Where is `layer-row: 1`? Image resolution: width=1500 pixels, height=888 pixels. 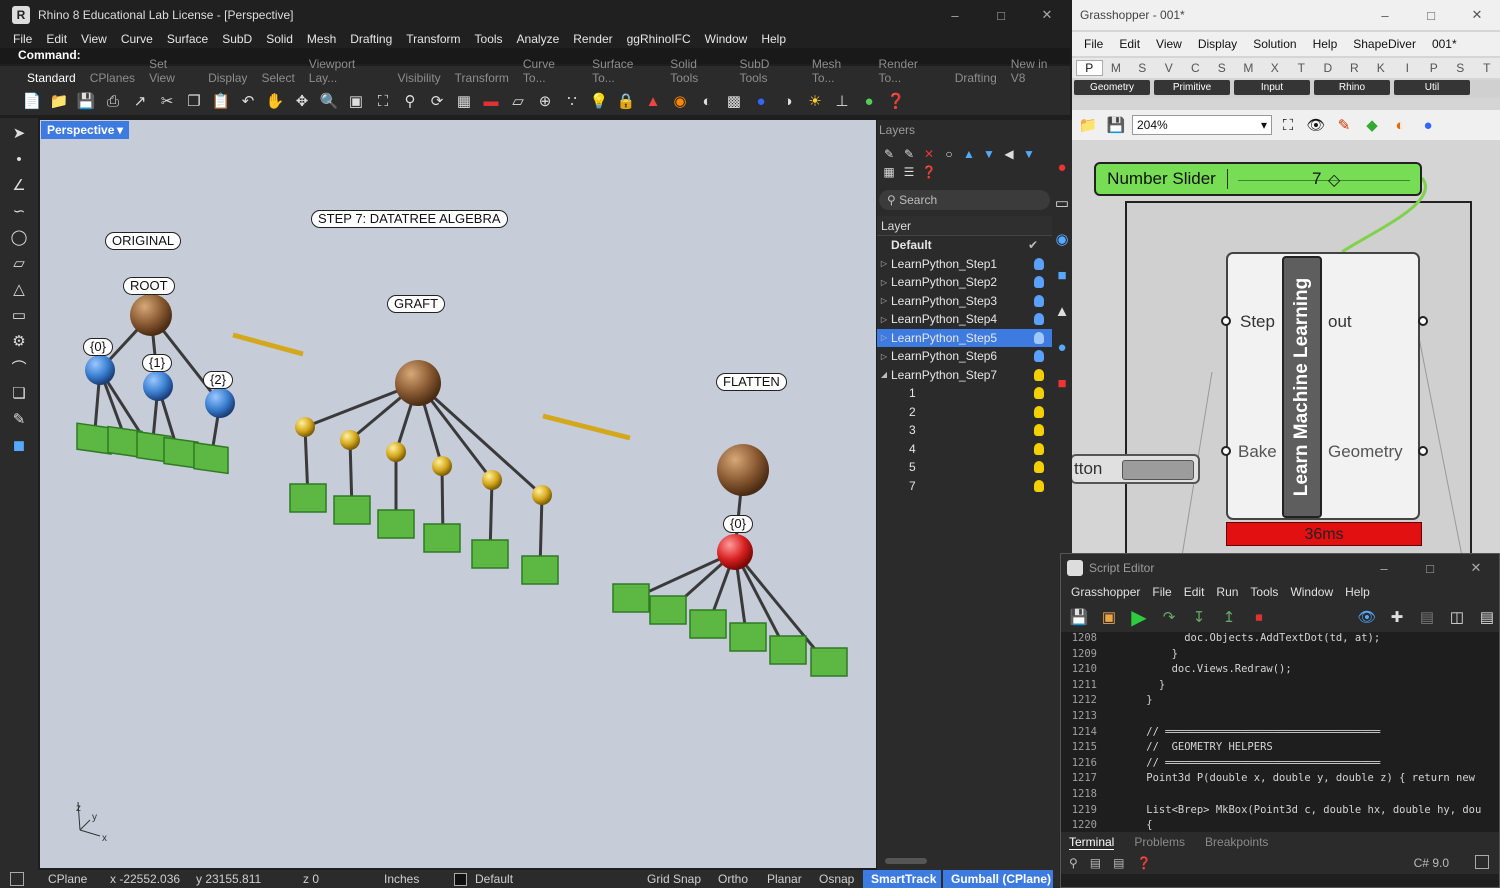 layer-row: 1 is located at coordinates (964, 393).